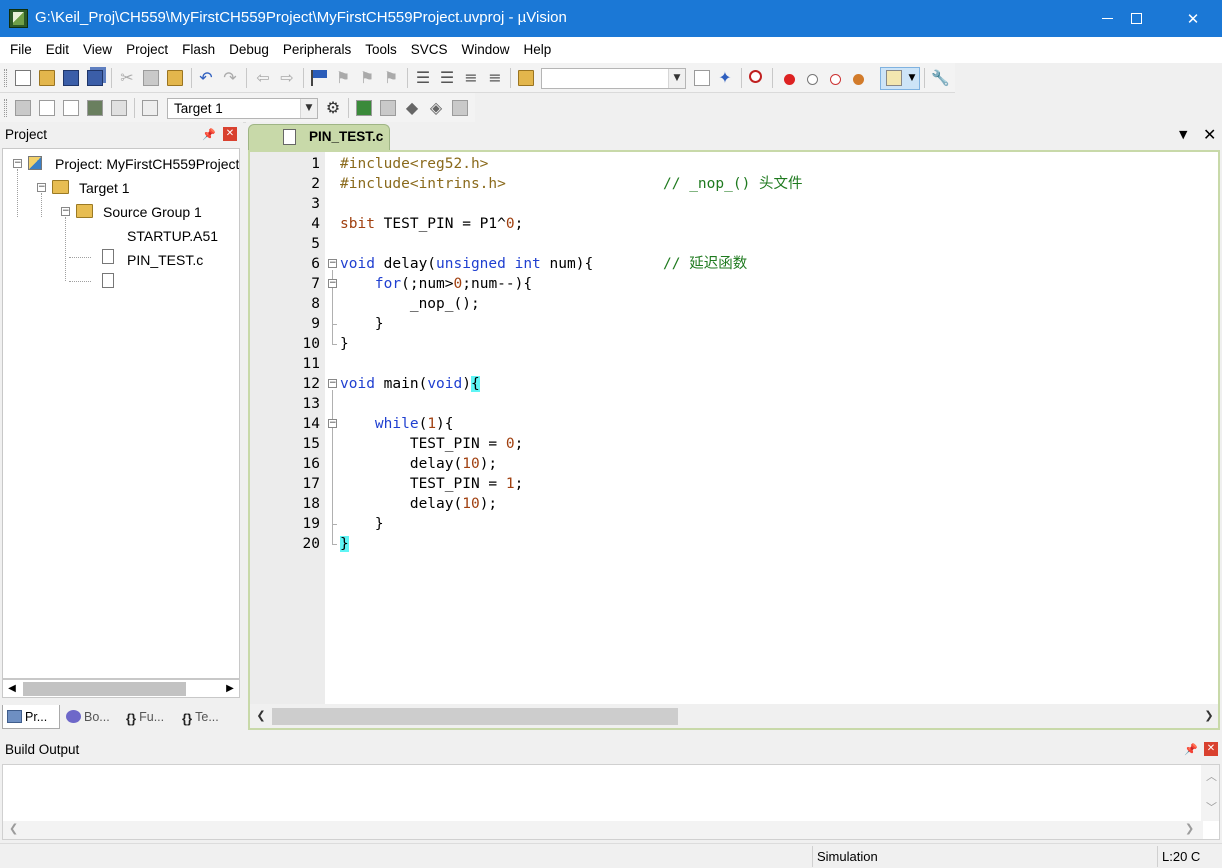  Describe the element at coordinates (538, 50) in the screenshot. I see `menu-help: Help` at that location.